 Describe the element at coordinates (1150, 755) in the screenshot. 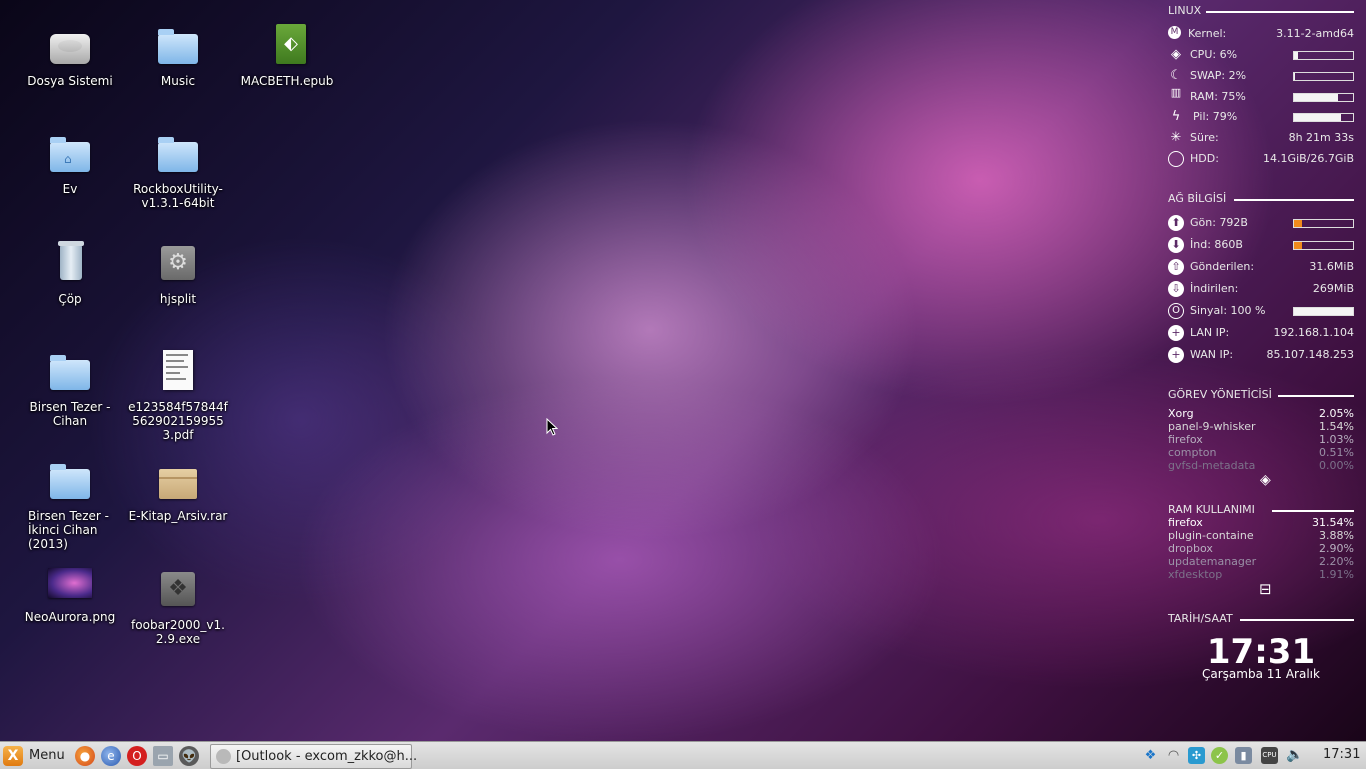

I see `dropbox-icon: ❖` at that location.